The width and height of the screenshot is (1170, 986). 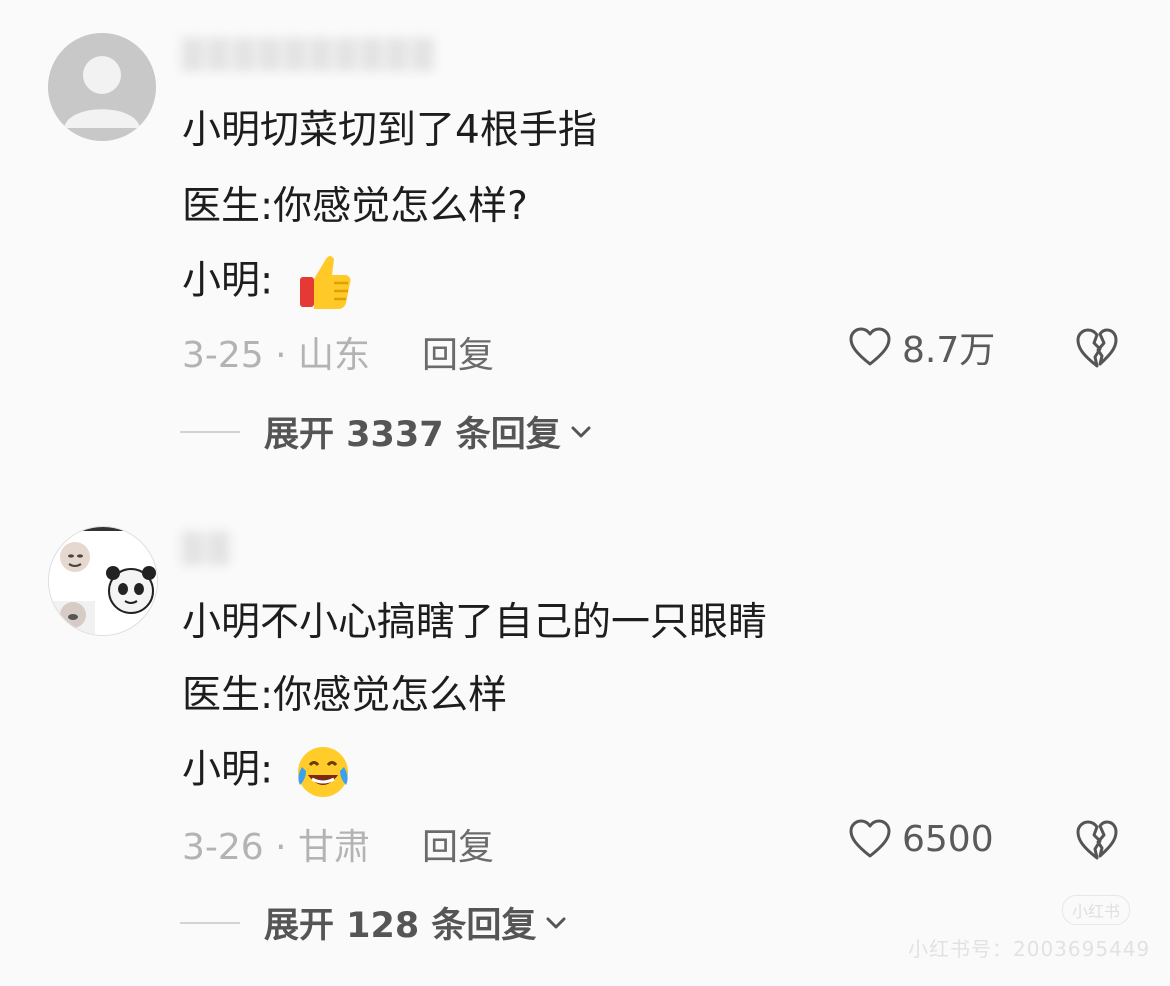 I want to click on expand-replies-label: 展开 128 条回复, so click(x=400, y=926).